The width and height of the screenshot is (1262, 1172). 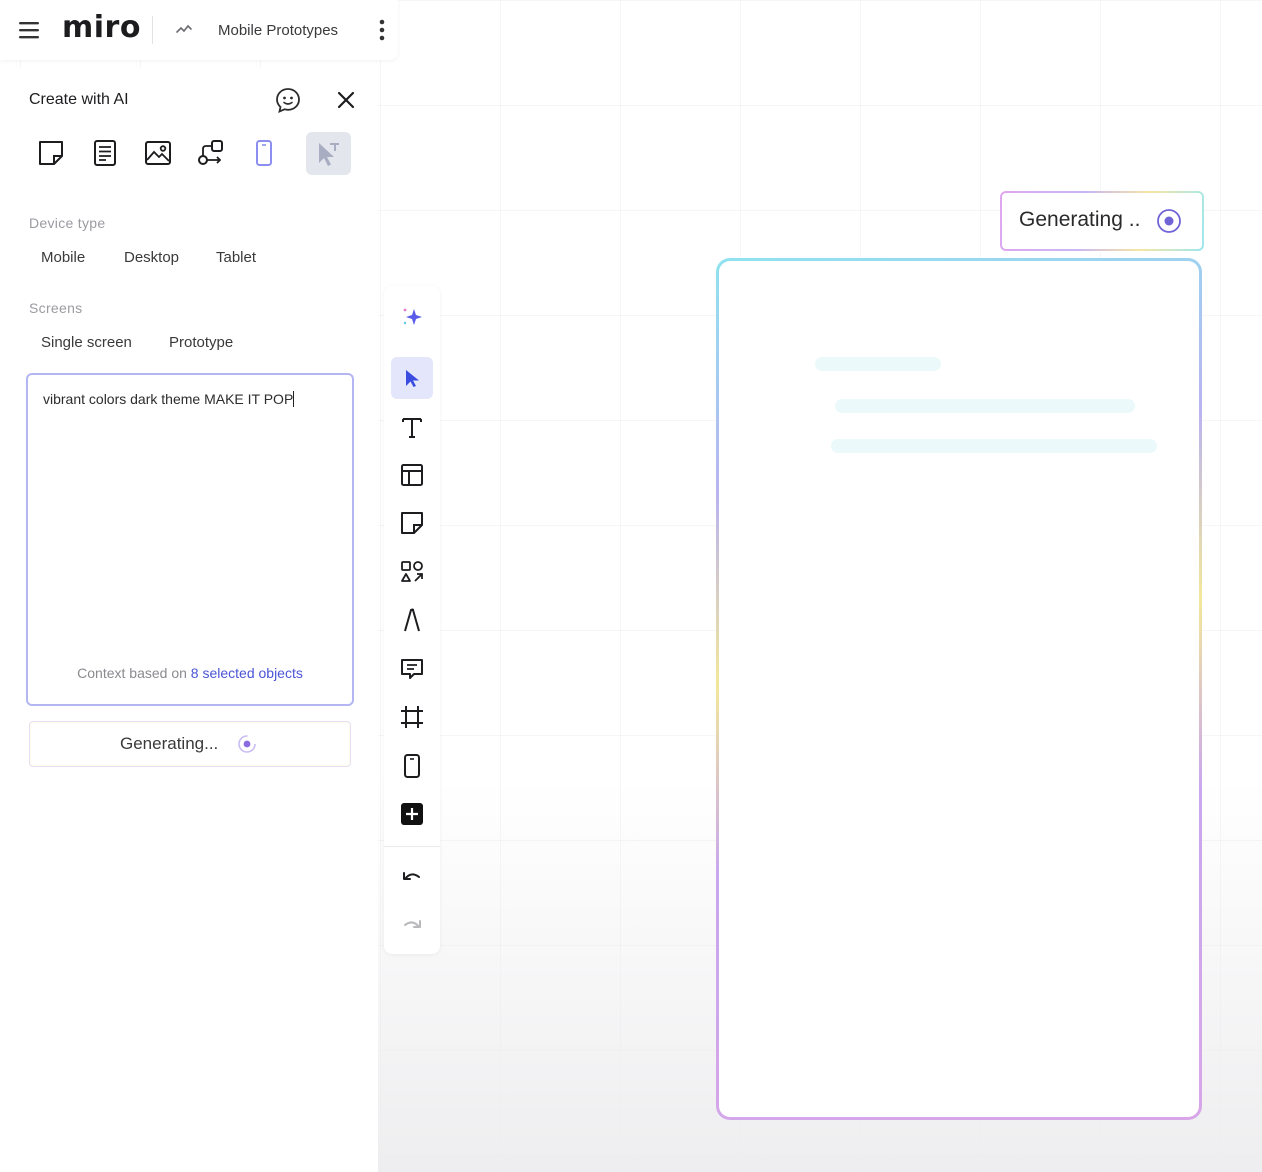 I want to click on text-caret, so click(x=294, y=399).